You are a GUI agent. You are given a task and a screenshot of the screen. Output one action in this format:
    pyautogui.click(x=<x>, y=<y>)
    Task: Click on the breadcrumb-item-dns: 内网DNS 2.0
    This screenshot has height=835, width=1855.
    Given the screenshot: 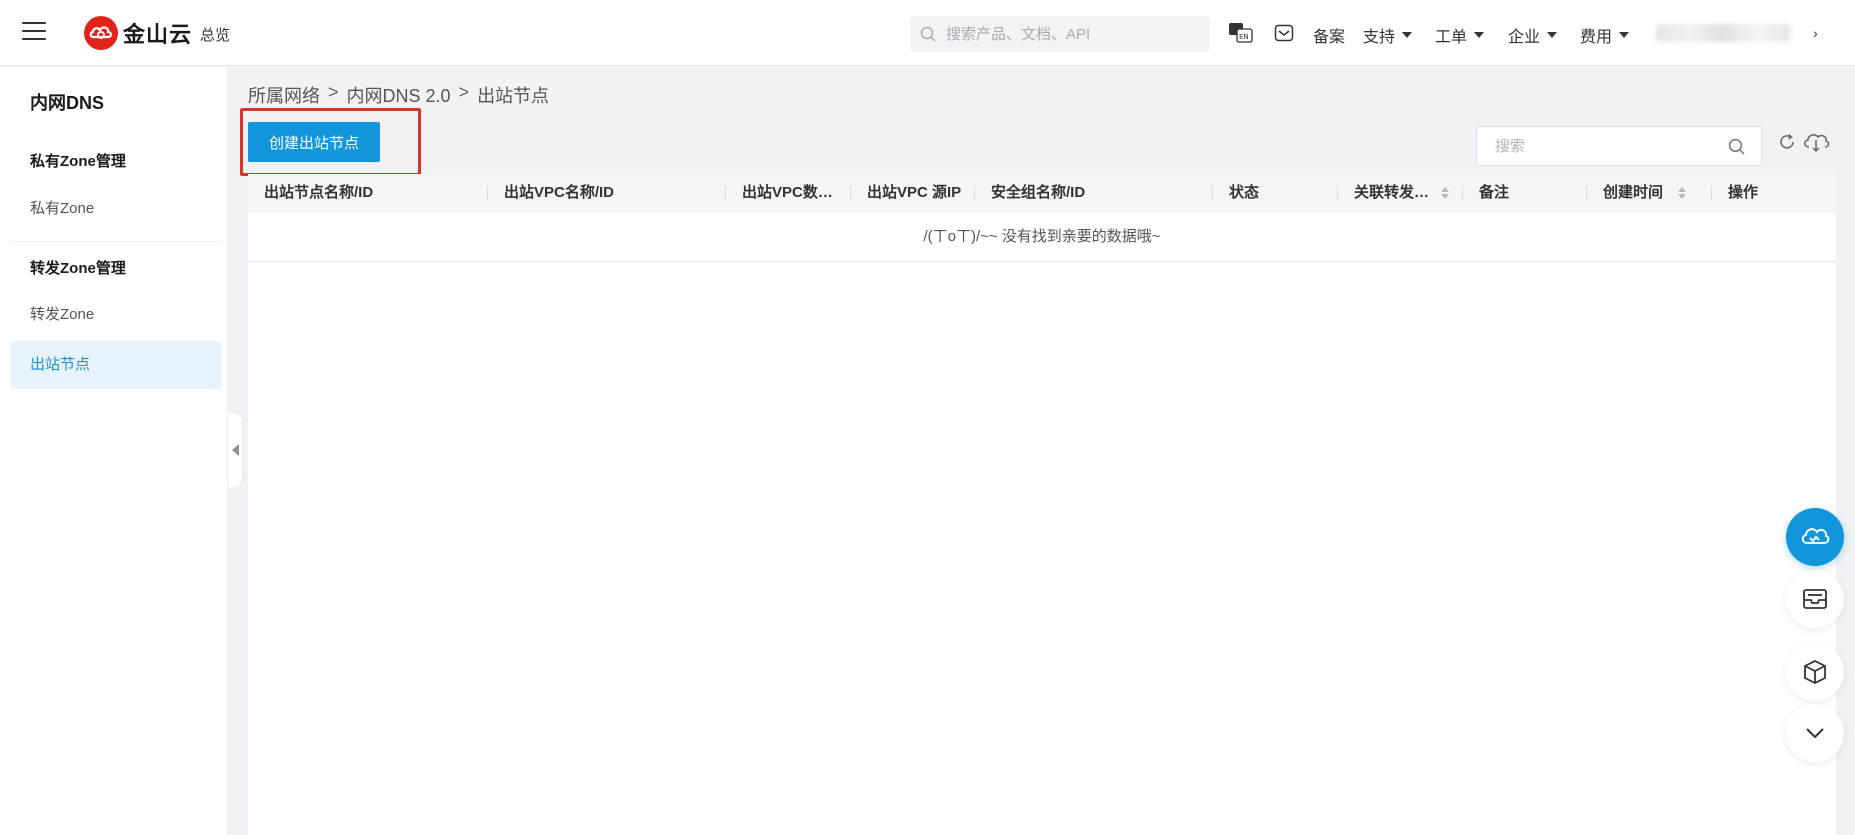 What is the action you would take?
    pyautogui.click(x=399, y=95)
    